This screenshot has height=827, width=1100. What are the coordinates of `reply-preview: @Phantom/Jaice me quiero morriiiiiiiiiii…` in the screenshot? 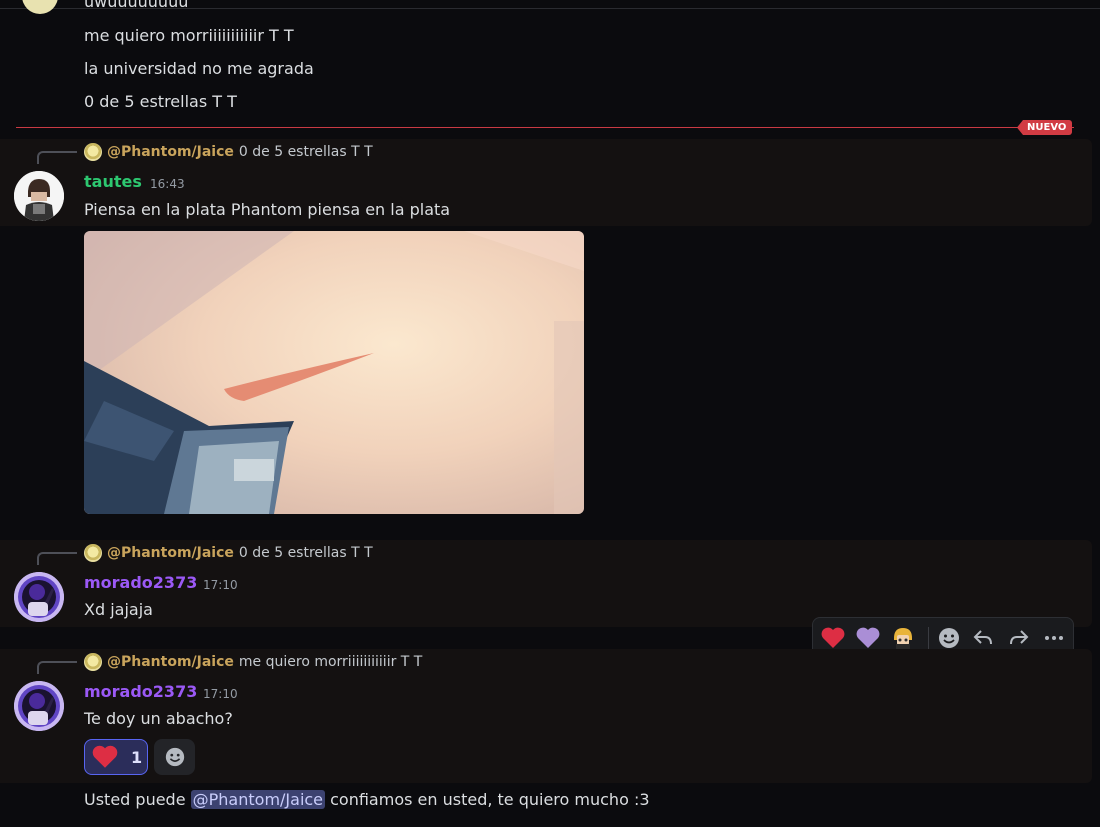 It's located at (253, 662).